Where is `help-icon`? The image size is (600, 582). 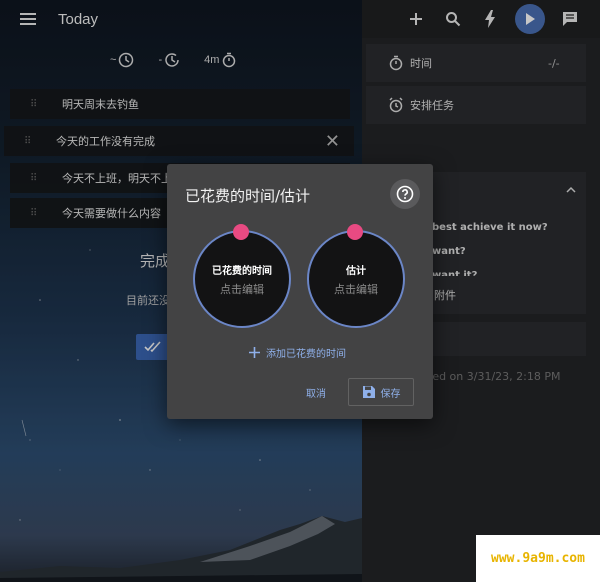
help-icon is located at coordinates (405, 194).